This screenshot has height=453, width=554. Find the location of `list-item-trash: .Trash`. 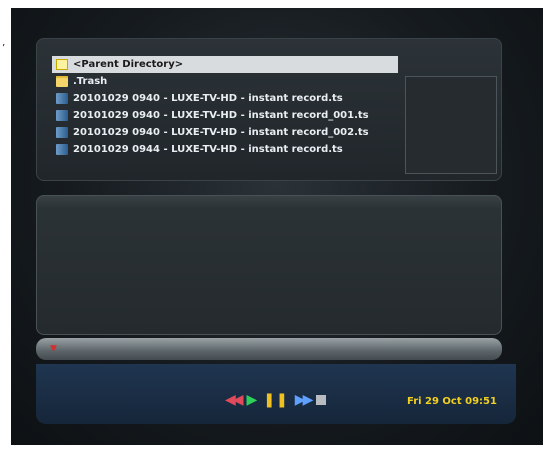

list-item-trash: .Trash is located at coordinates (227, 81).